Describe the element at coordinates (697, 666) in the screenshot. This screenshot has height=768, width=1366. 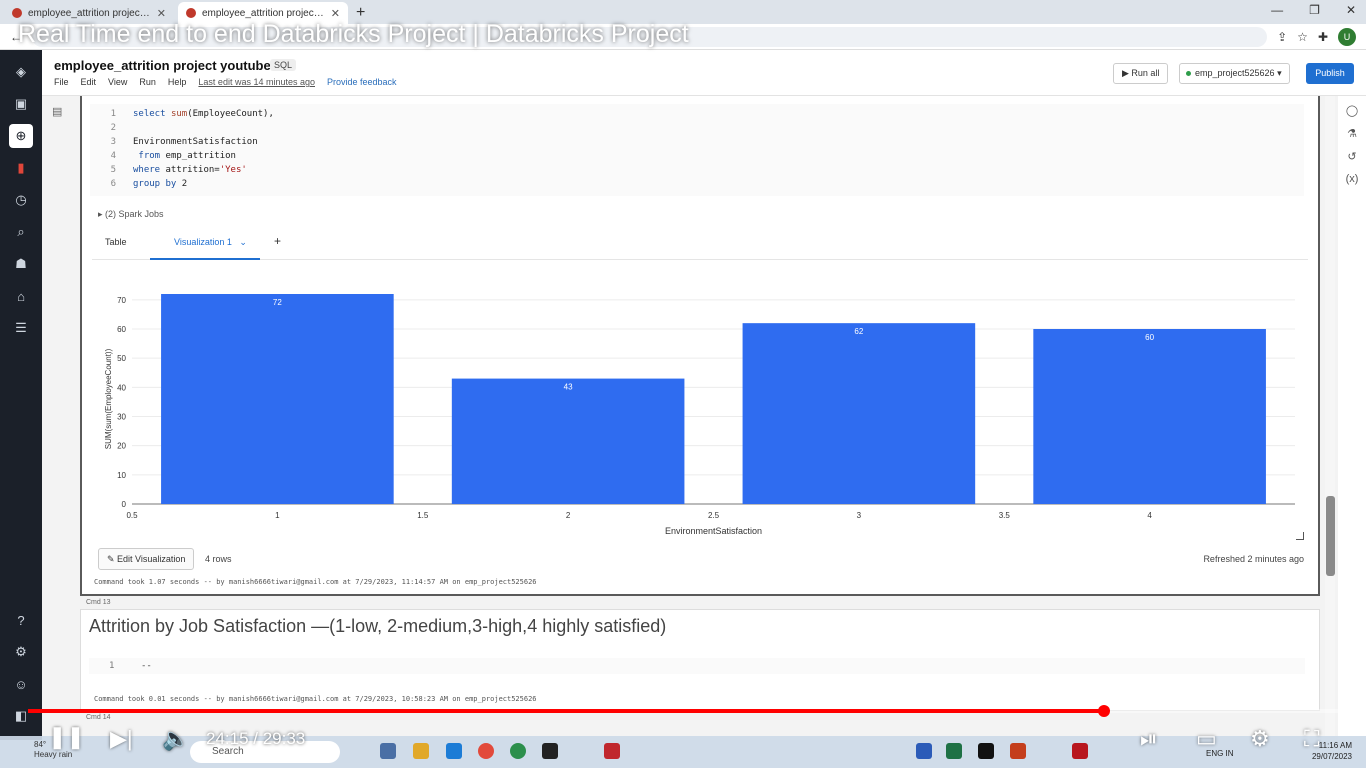
I see `code-editor: 1 --` at that location.